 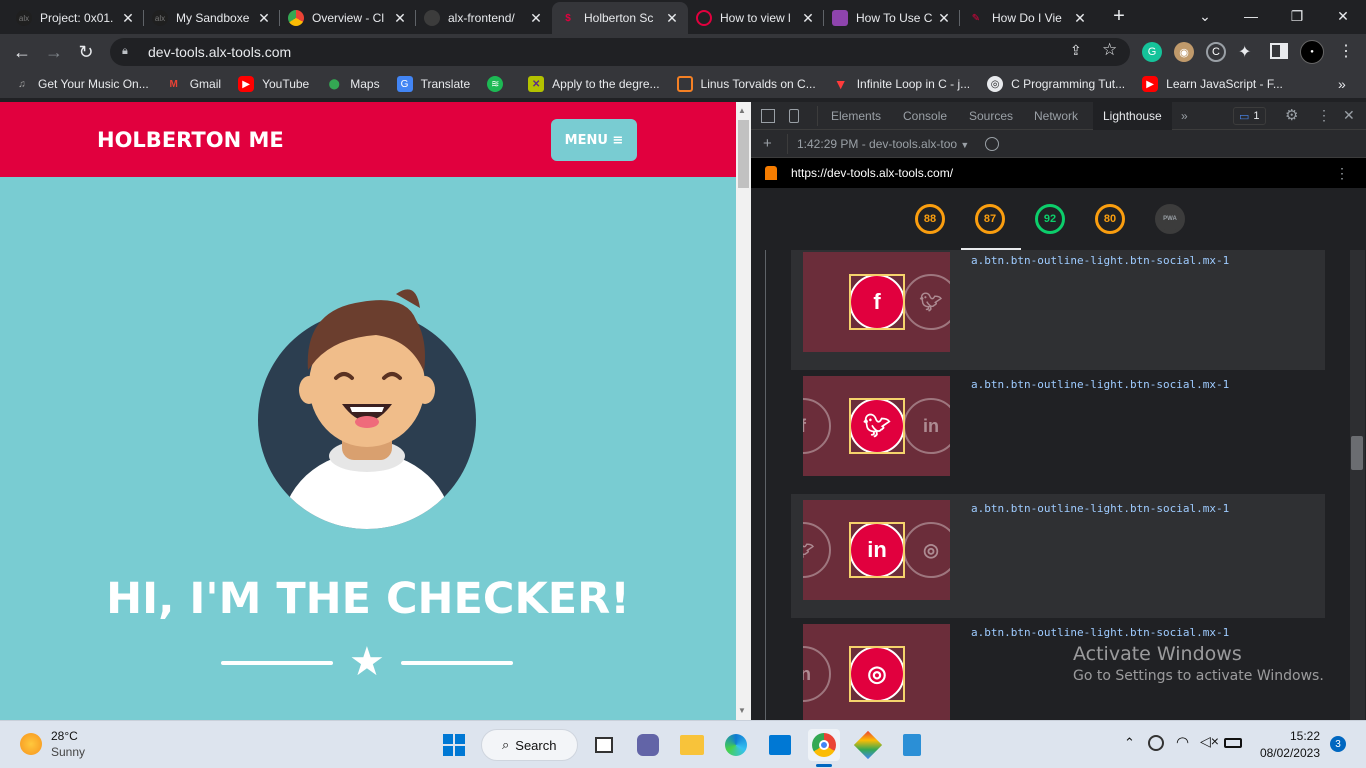 I want to click on report-selector: 1:42:29 PM - dev-tools.alx-too ▼, so click(x=883, y=144).